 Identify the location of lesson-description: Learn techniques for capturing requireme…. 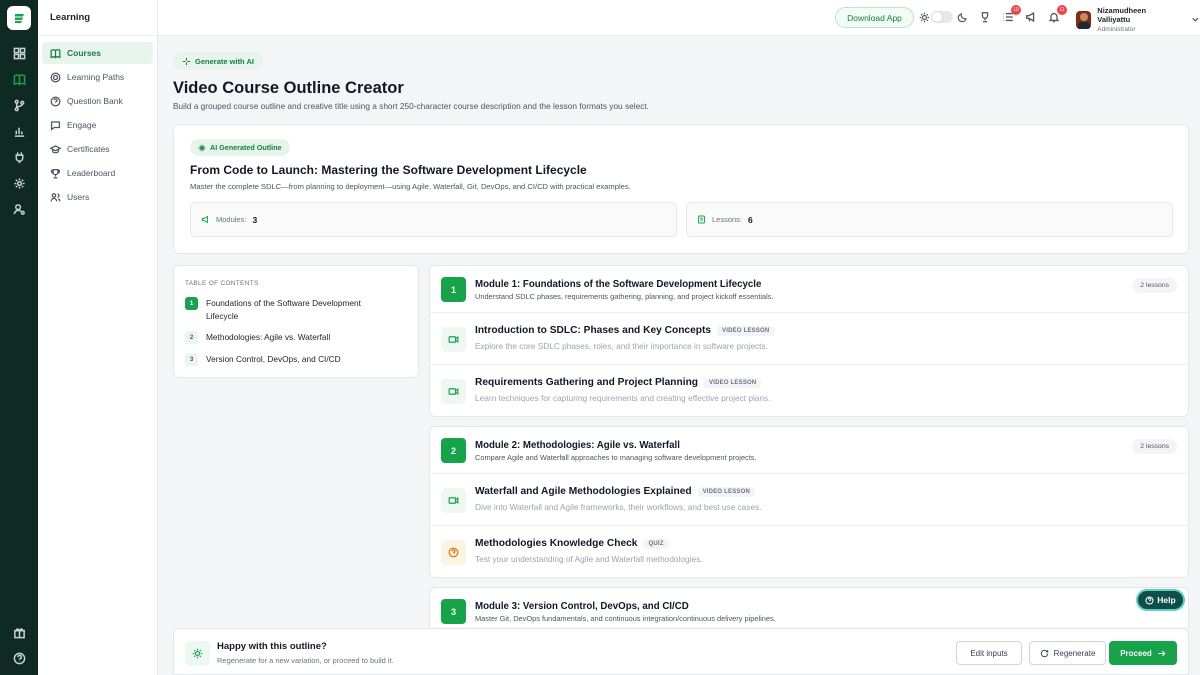
(623, 398).